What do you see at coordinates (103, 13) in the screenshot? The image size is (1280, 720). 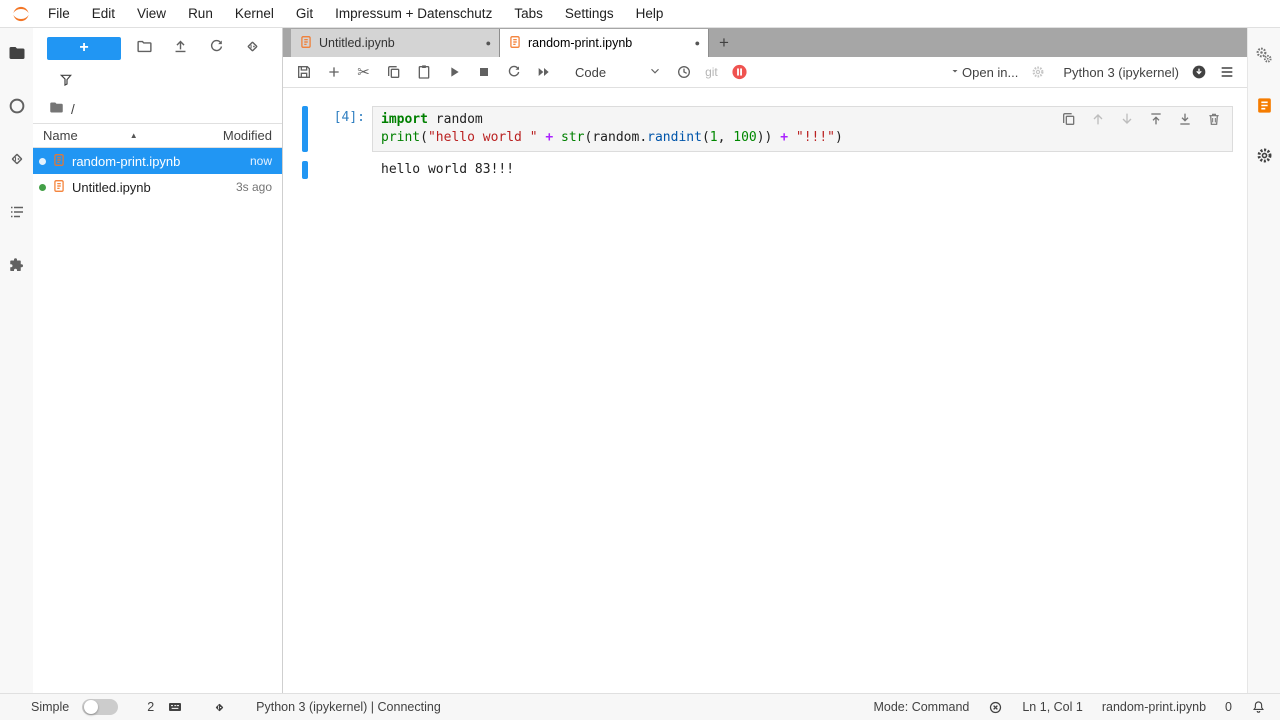 I see `menu-edit: Edit` at bounding box center [103, 13].